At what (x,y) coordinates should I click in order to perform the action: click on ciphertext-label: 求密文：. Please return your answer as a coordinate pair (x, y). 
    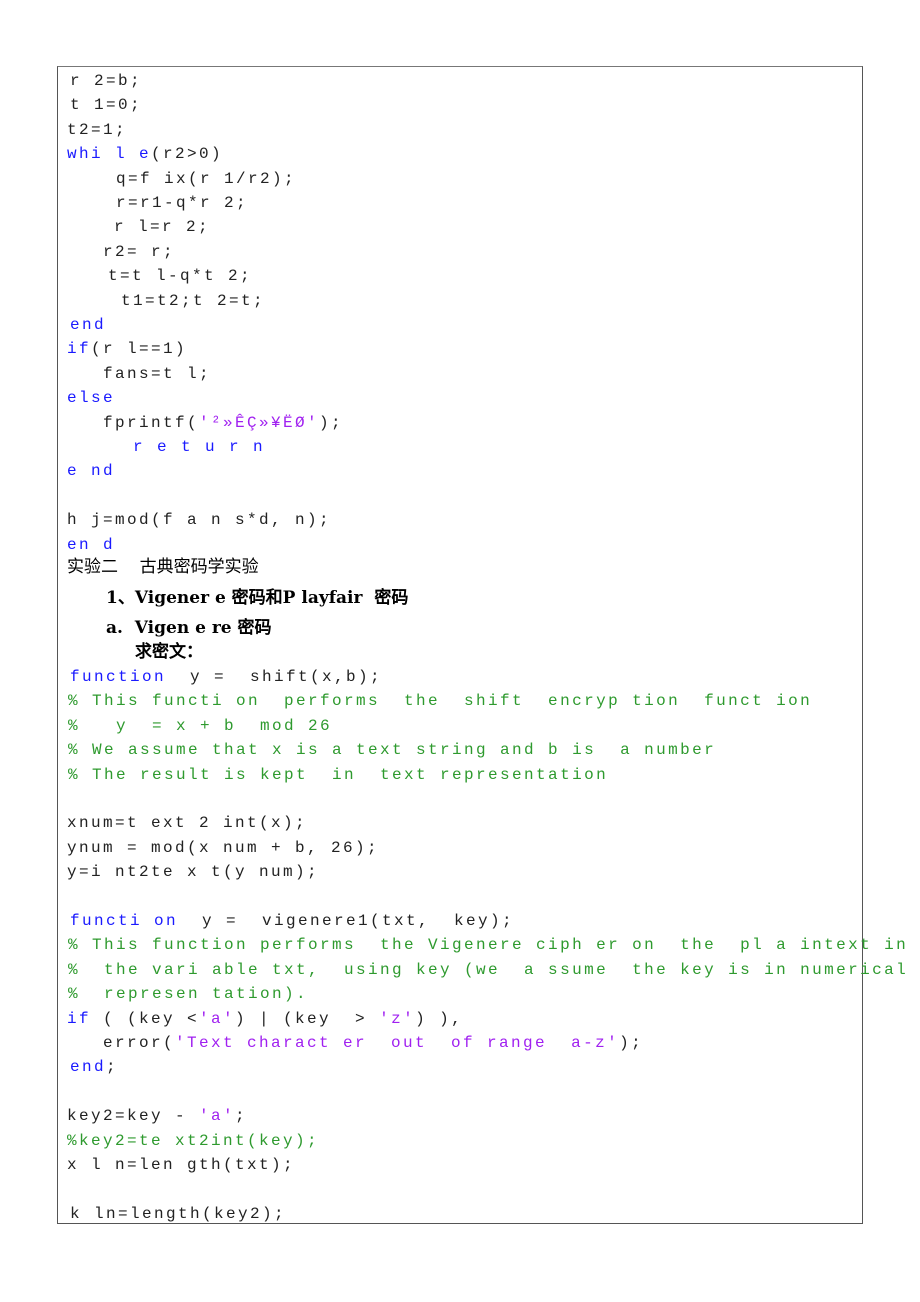
    Looking at the image, I should click on (169, 652).